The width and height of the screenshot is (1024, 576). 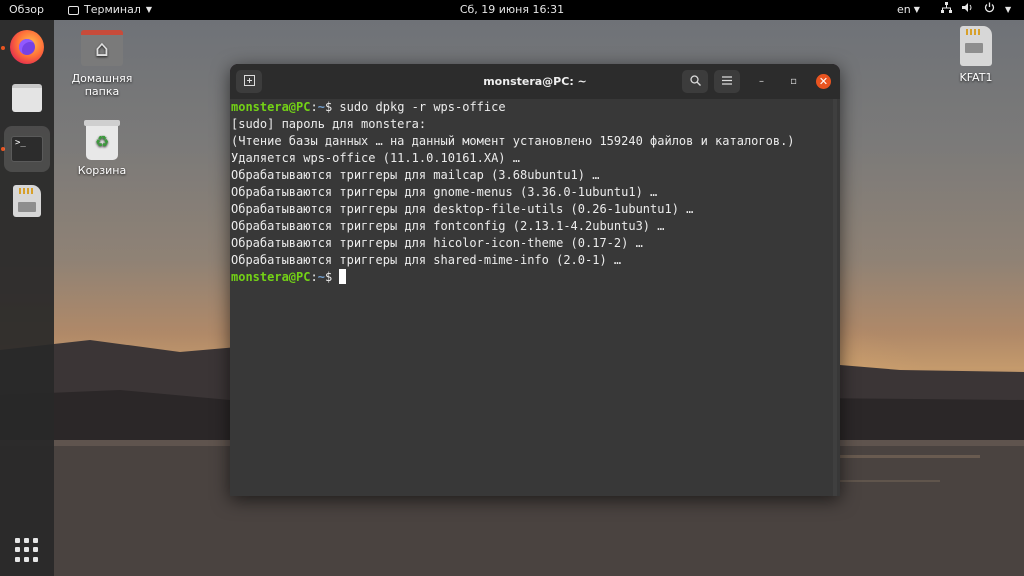 I want to click on search-button, so click(x=695, y=81).